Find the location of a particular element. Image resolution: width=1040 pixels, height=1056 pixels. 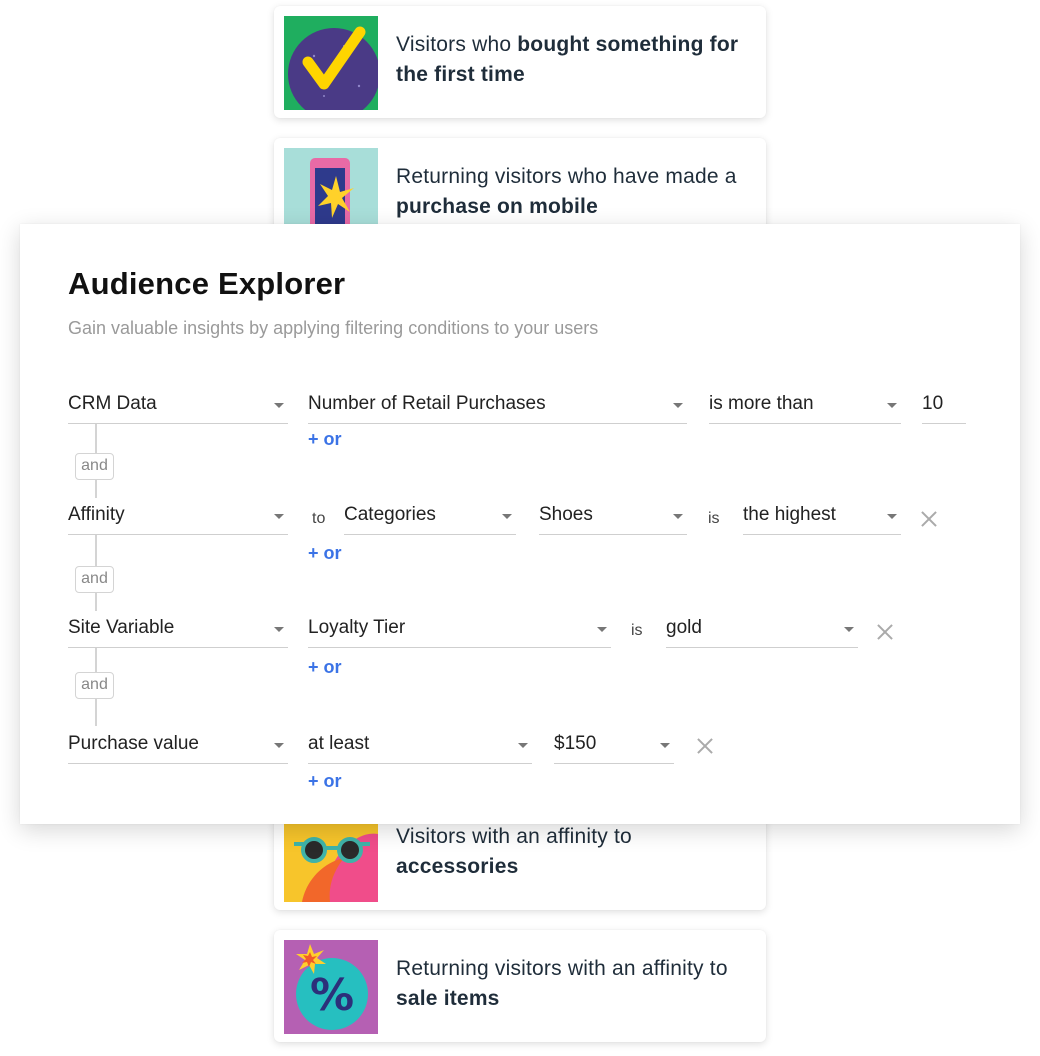

select-value: the highest is located at coordinates (789, 514).